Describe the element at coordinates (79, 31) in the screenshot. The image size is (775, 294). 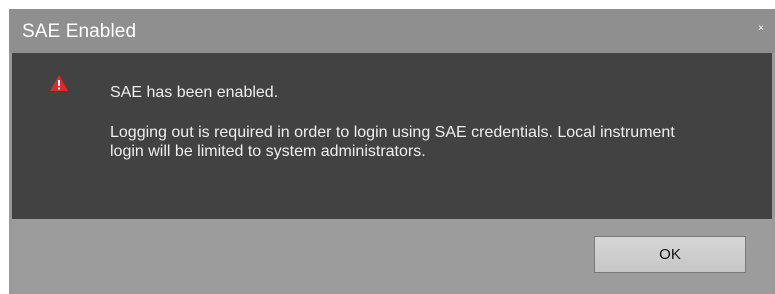
I see `dialog-title: SAE Enabled` at that location.